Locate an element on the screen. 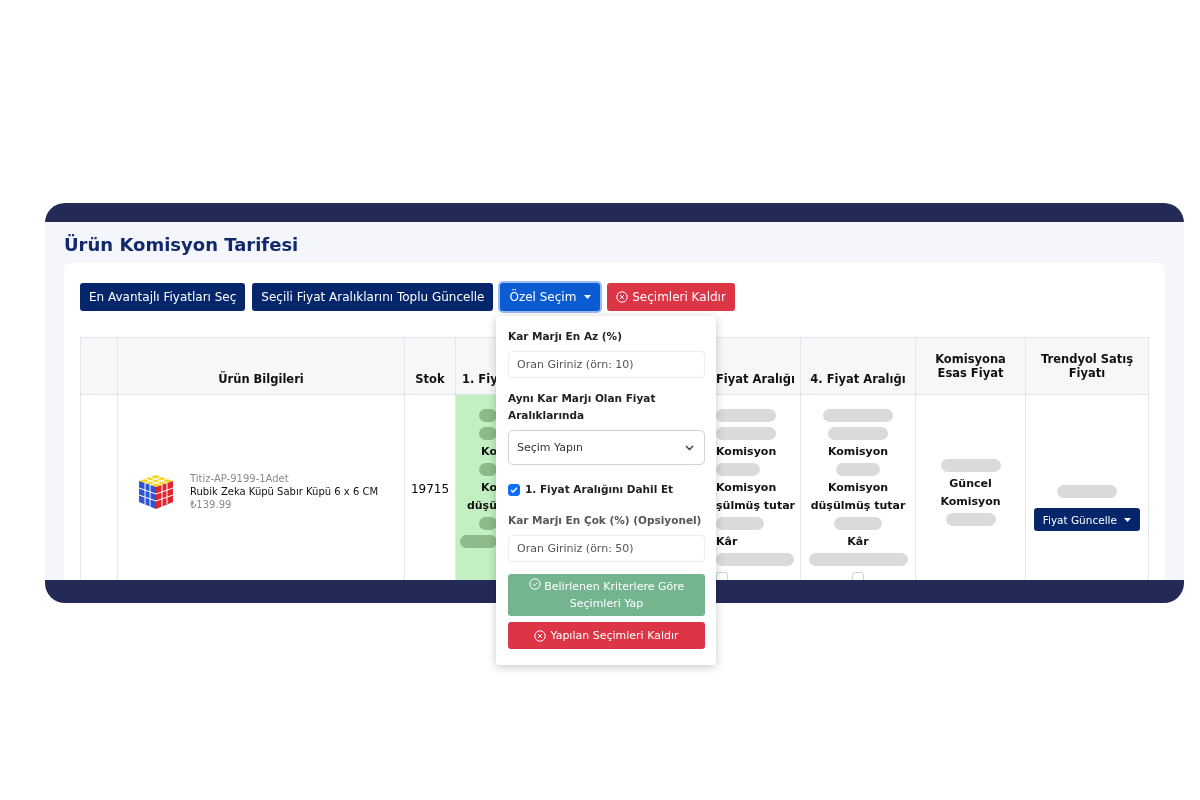 The width and height of the screenshot is (1200, 800). input-field: Oran Giriniz (örn: 50) is located at coordinates (606, 548).